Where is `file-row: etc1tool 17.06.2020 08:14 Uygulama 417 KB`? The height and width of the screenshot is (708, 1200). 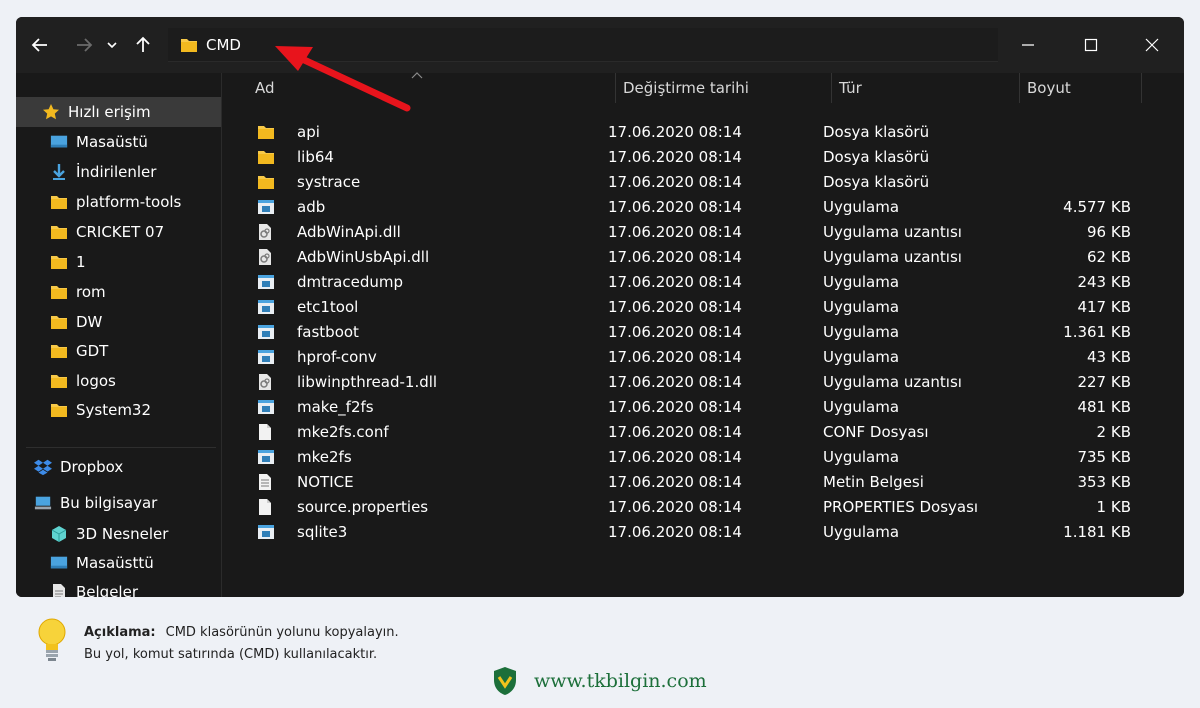 file-row: etc1tool 17.06.2020 08:14 Uygulama 417 KB is located at coordinates (703, 307).